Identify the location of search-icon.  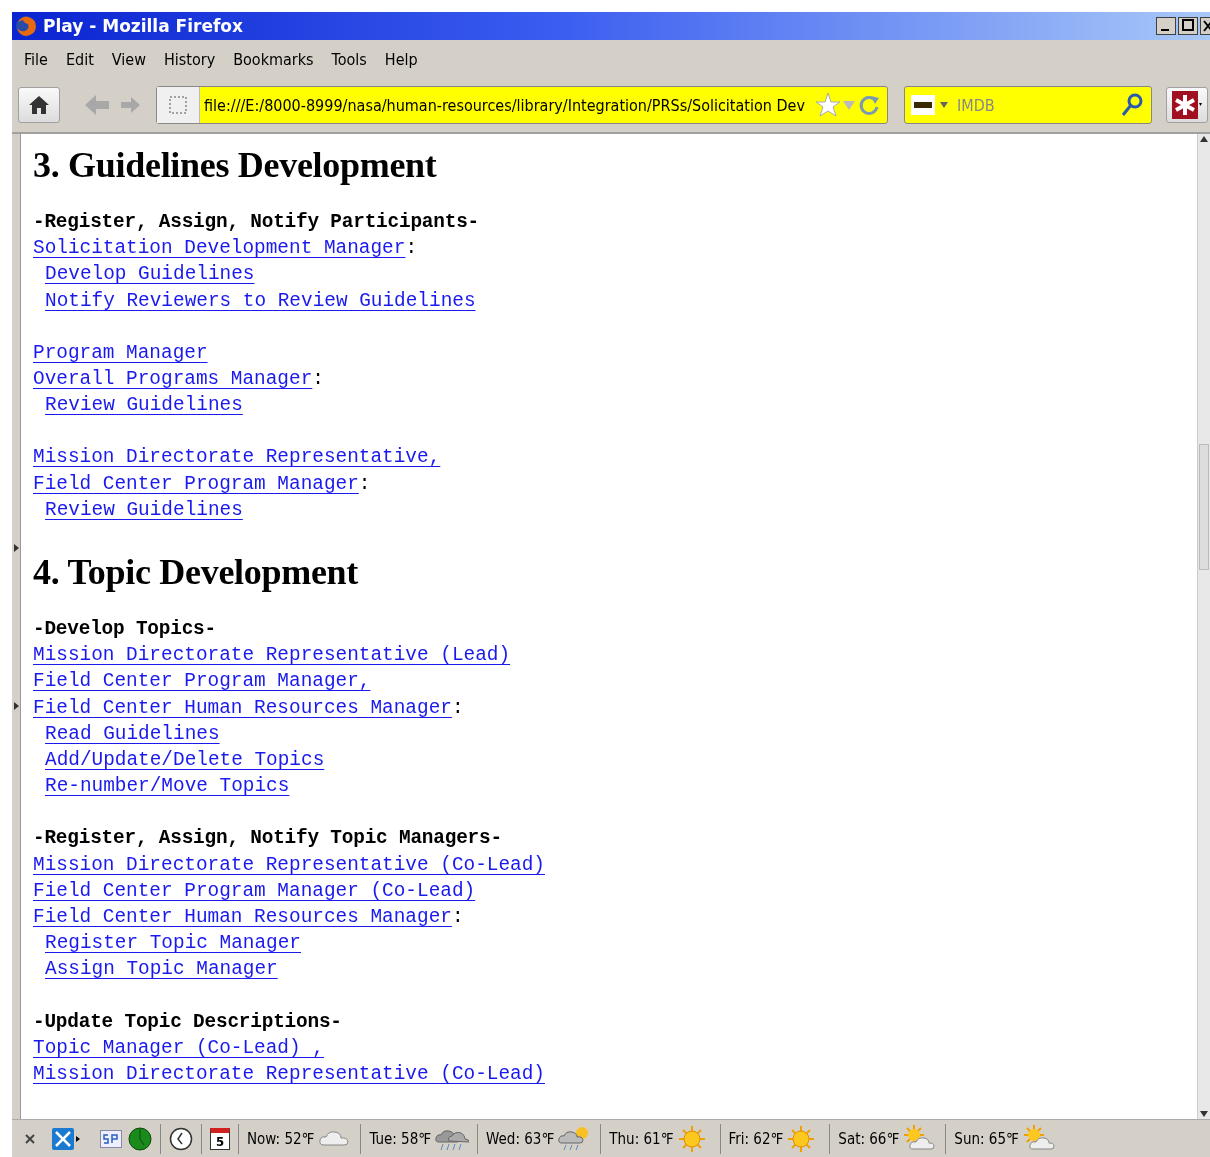
(1132, 105).